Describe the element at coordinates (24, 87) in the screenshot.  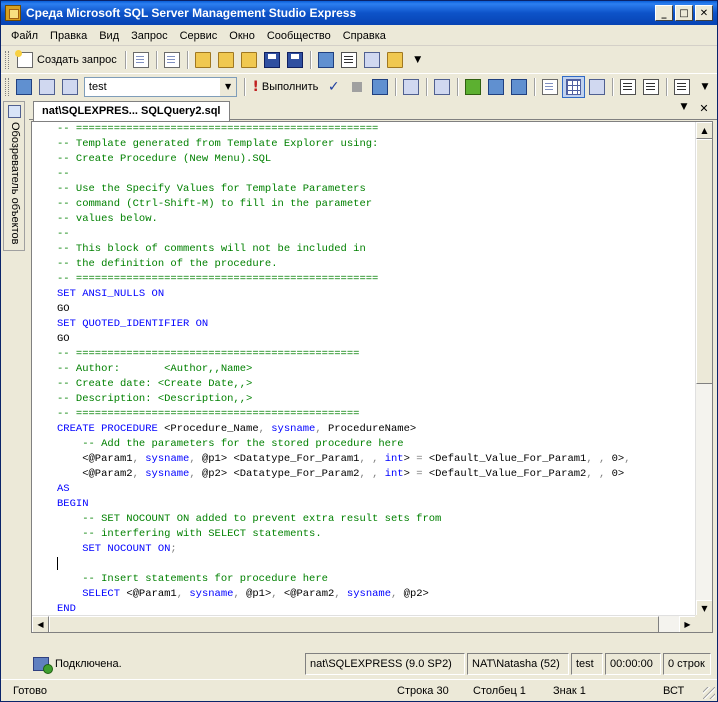
I see `connect-button` at that location.